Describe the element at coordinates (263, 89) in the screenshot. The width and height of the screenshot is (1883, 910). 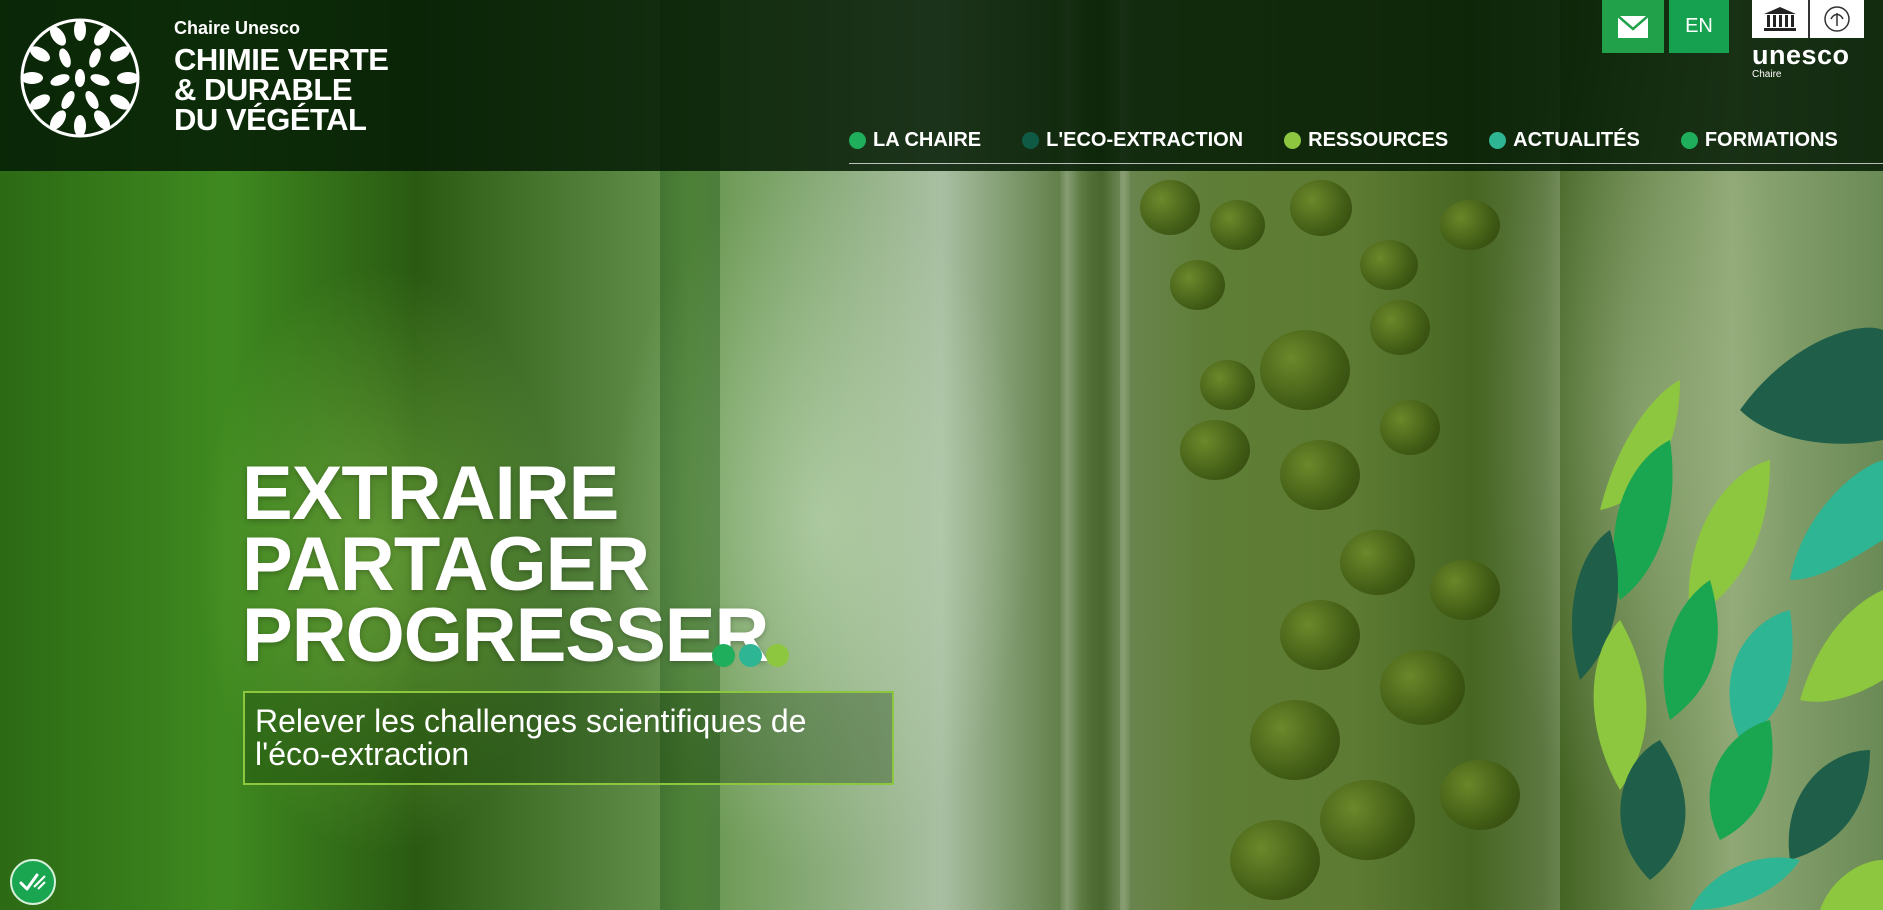
I see `logo-title-line2: & DURABLE` at that location.